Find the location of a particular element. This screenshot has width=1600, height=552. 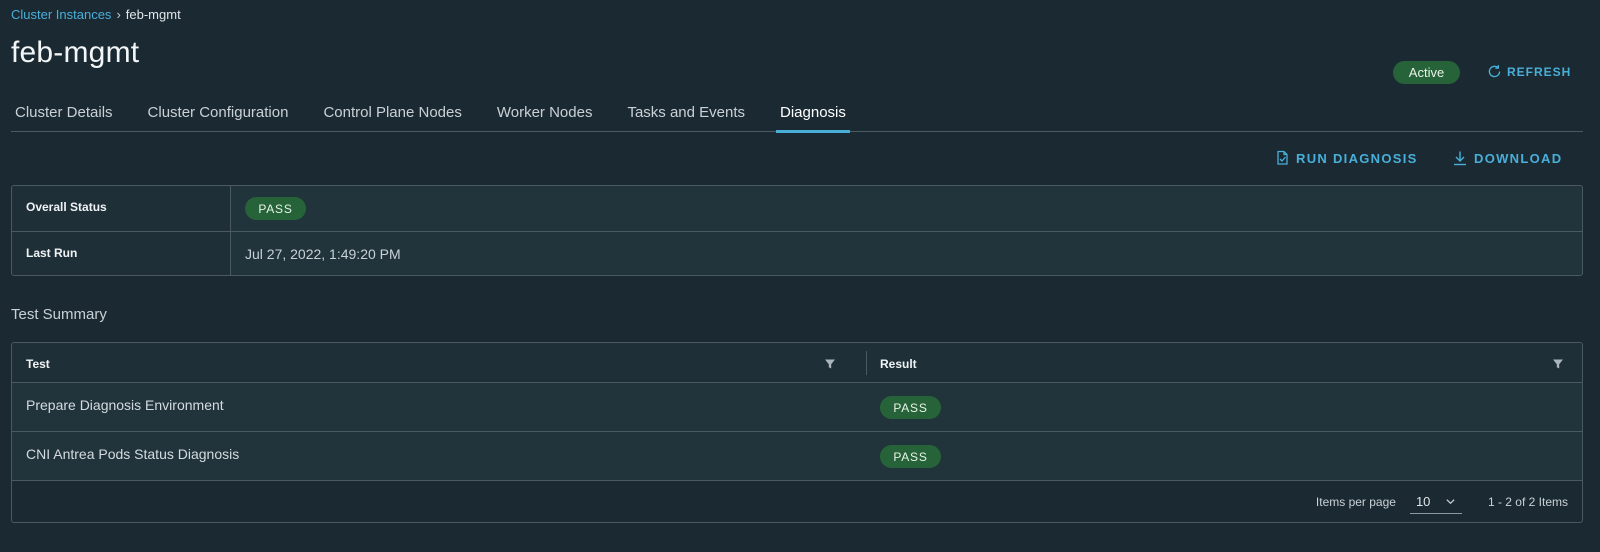

item-range-text: 1 - 2 of 2 Items is located at coordinates (1527, 502).